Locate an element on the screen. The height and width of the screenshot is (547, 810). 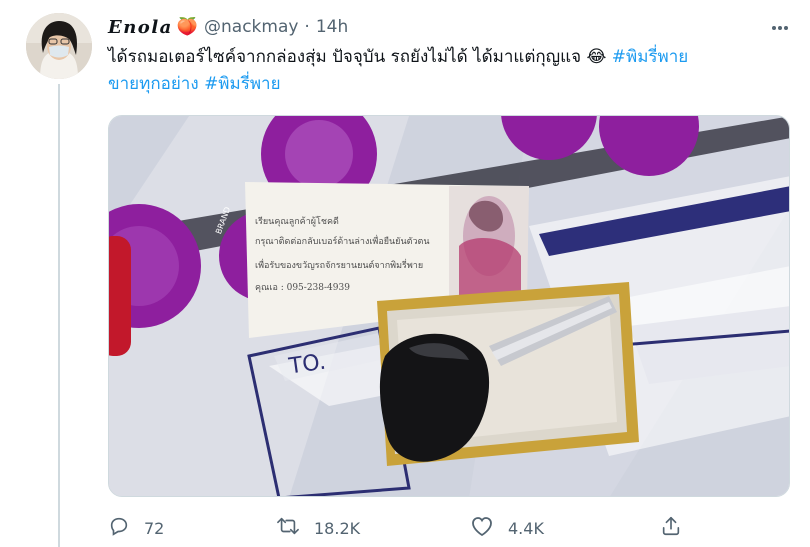
more-horizontal-icon is located at coordinates (780, 28).